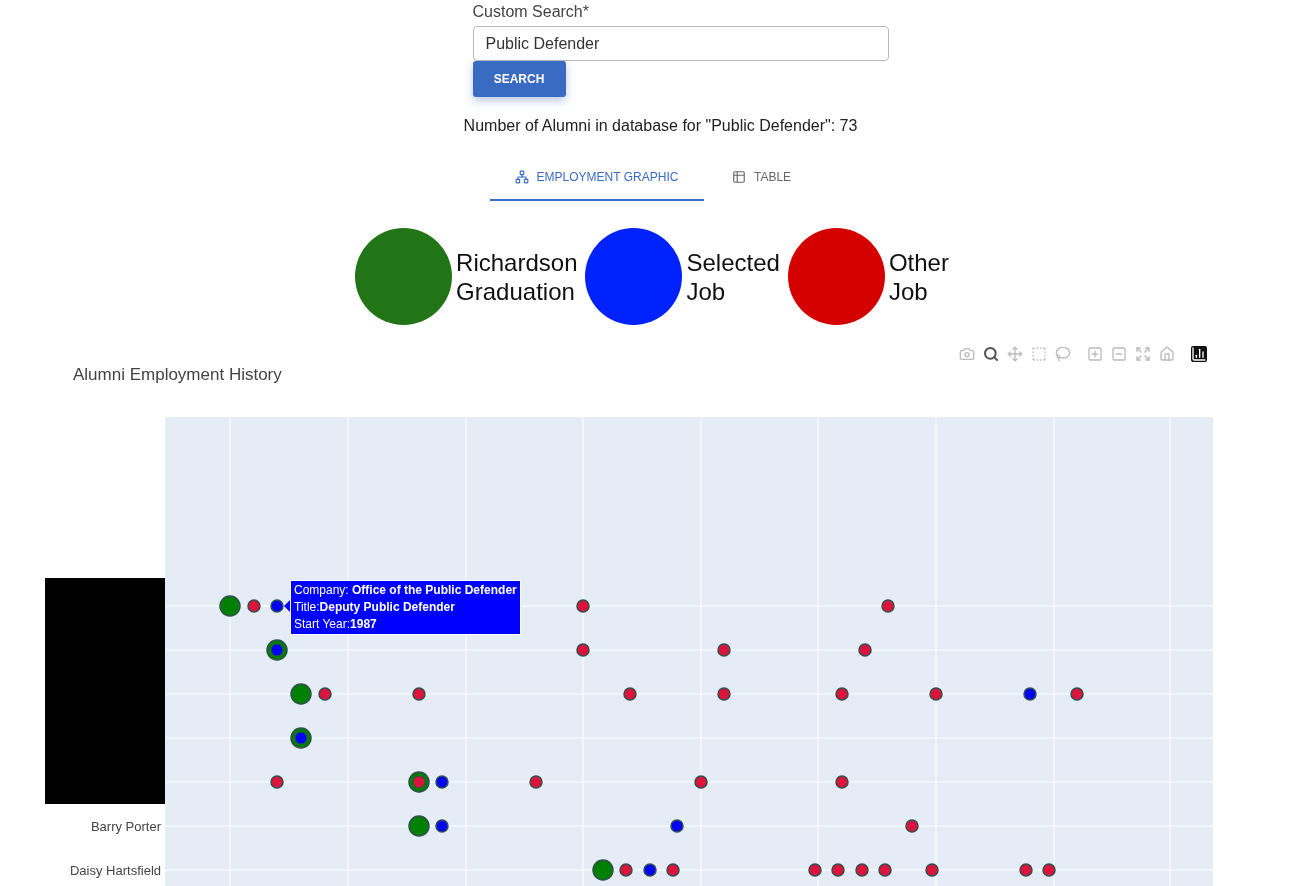  I want to click on zoom-out-icon, so click(1119, 354).